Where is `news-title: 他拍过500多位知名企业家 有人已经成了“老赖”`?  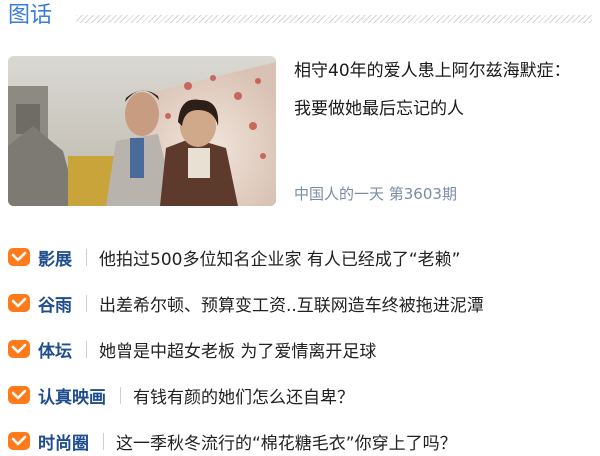
news-title: 他拍过500多位知名企业家 有人已经成了“老赖” is located at coordinates (279, 257).